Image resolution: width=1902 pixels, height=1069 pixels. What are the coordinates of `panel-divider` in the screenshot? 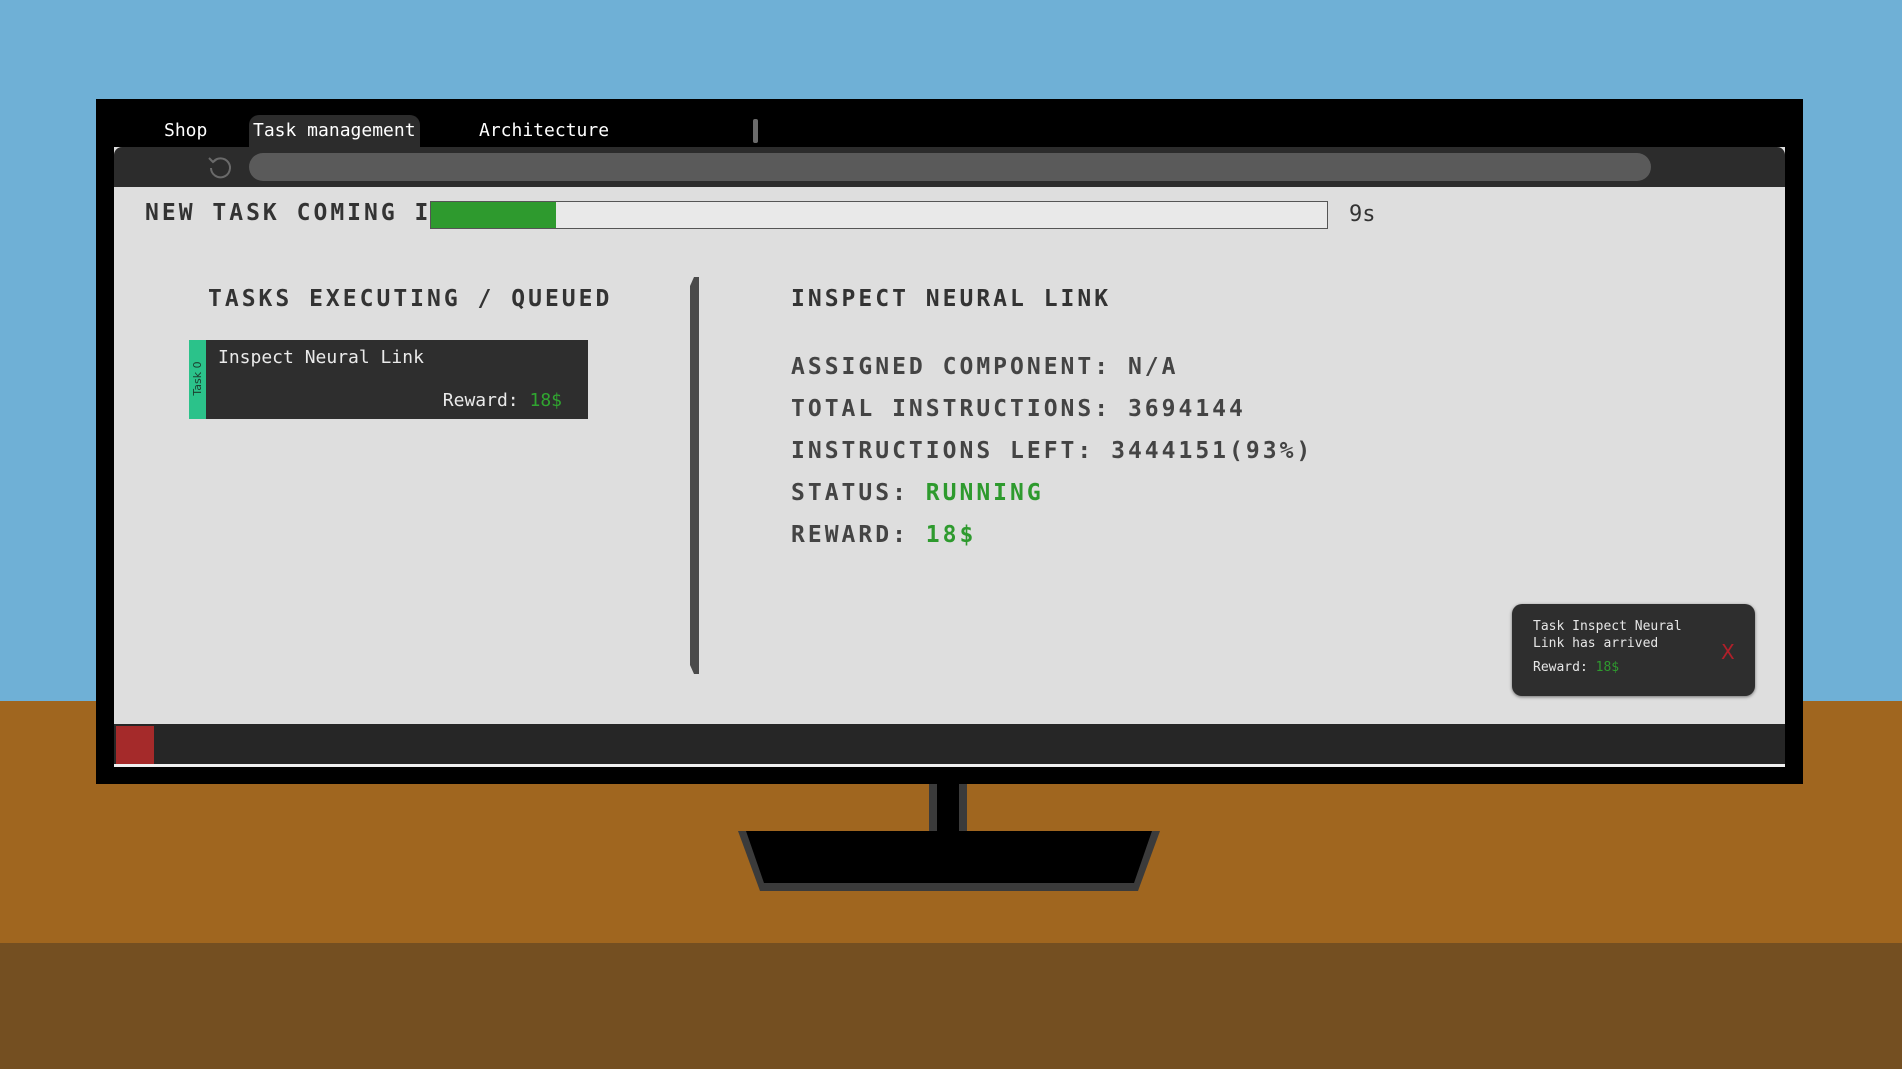 It's located at (694, 475).